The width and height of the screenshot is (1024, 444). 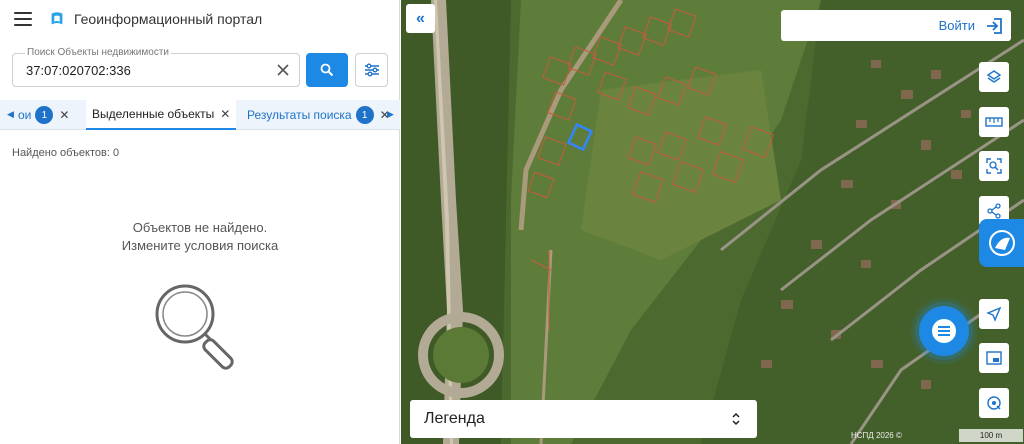 I want to click on filter-sliders-icon, so click(x=371, y=70).